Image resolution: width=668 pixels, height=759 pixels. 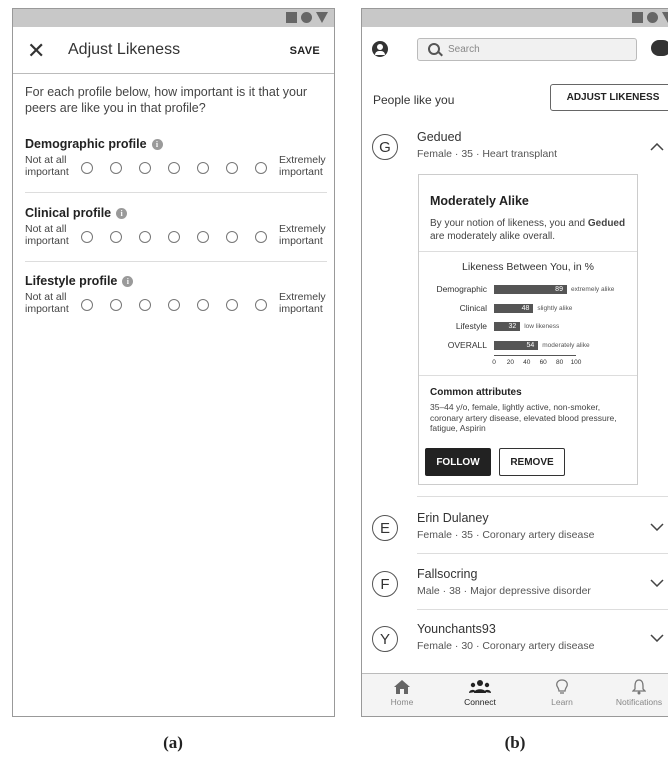 I want to click on card-title: Moderately Alike, so click(x=479, y=201).